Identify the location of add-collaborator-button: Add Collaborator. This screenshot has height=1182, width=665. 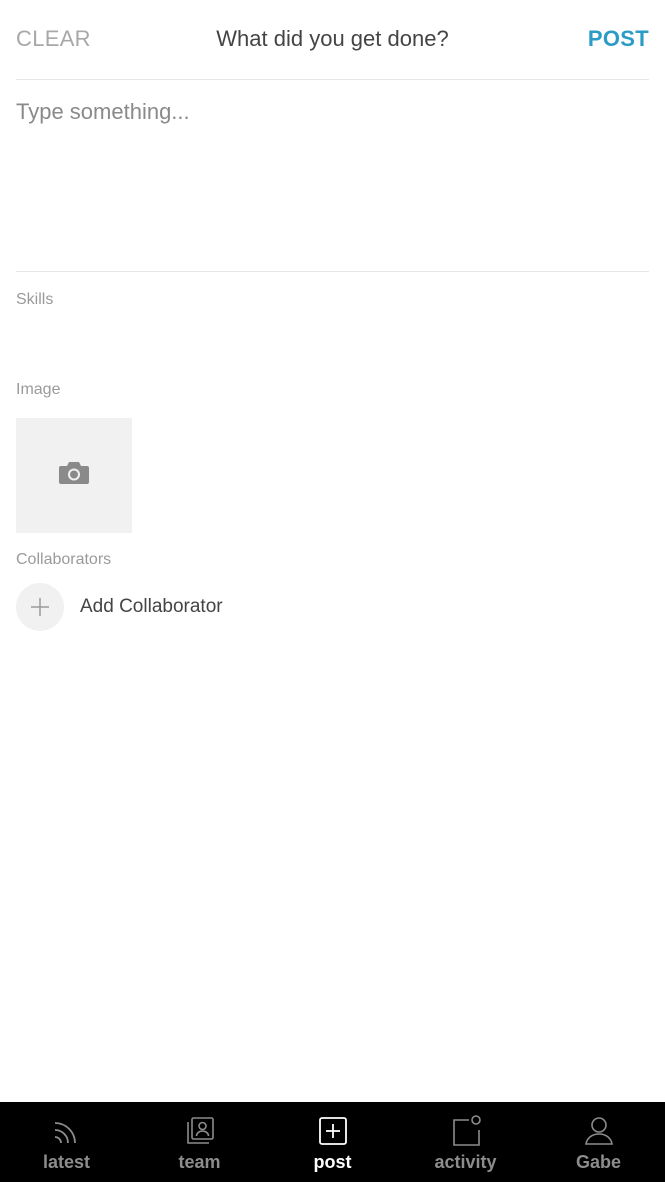
(119, 607).